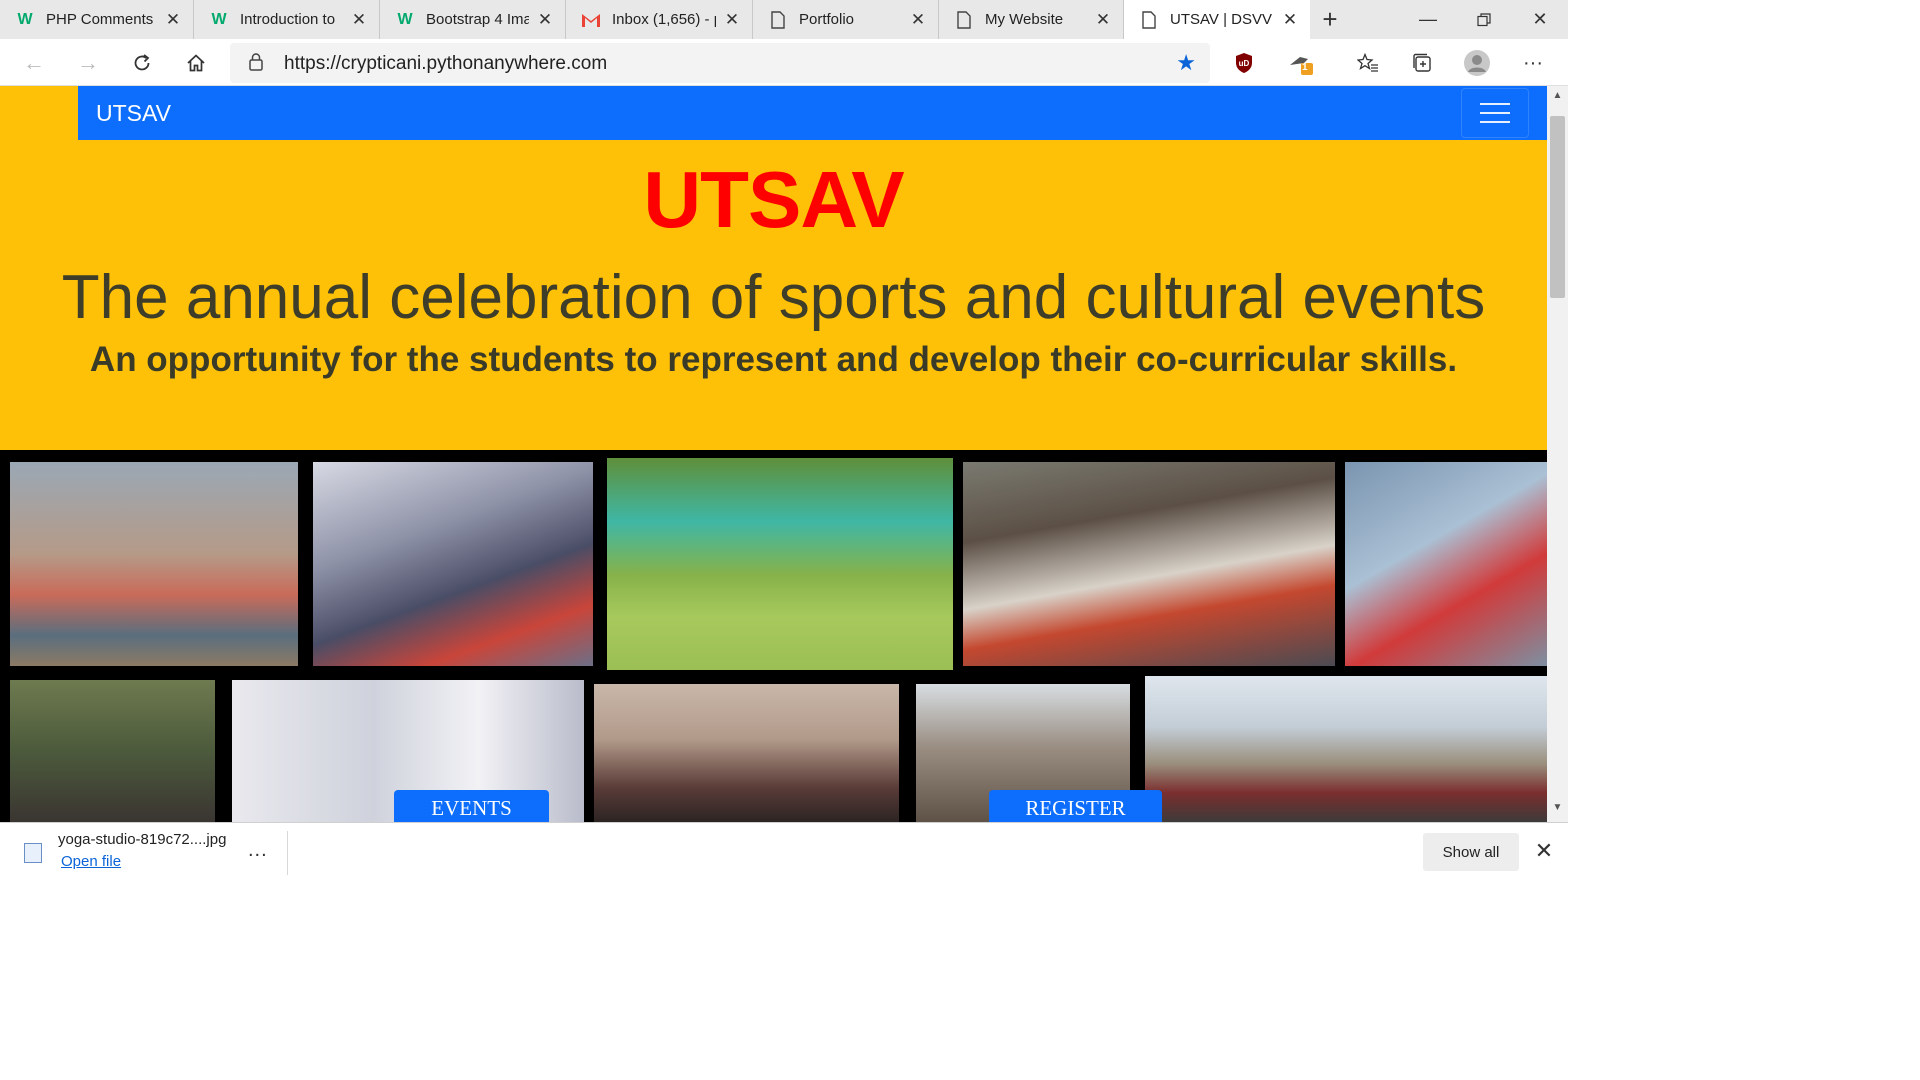 The width and height of the screenshot is (1920, 1080). I want to click on tab-title: Introduction to, so click(288, 19).